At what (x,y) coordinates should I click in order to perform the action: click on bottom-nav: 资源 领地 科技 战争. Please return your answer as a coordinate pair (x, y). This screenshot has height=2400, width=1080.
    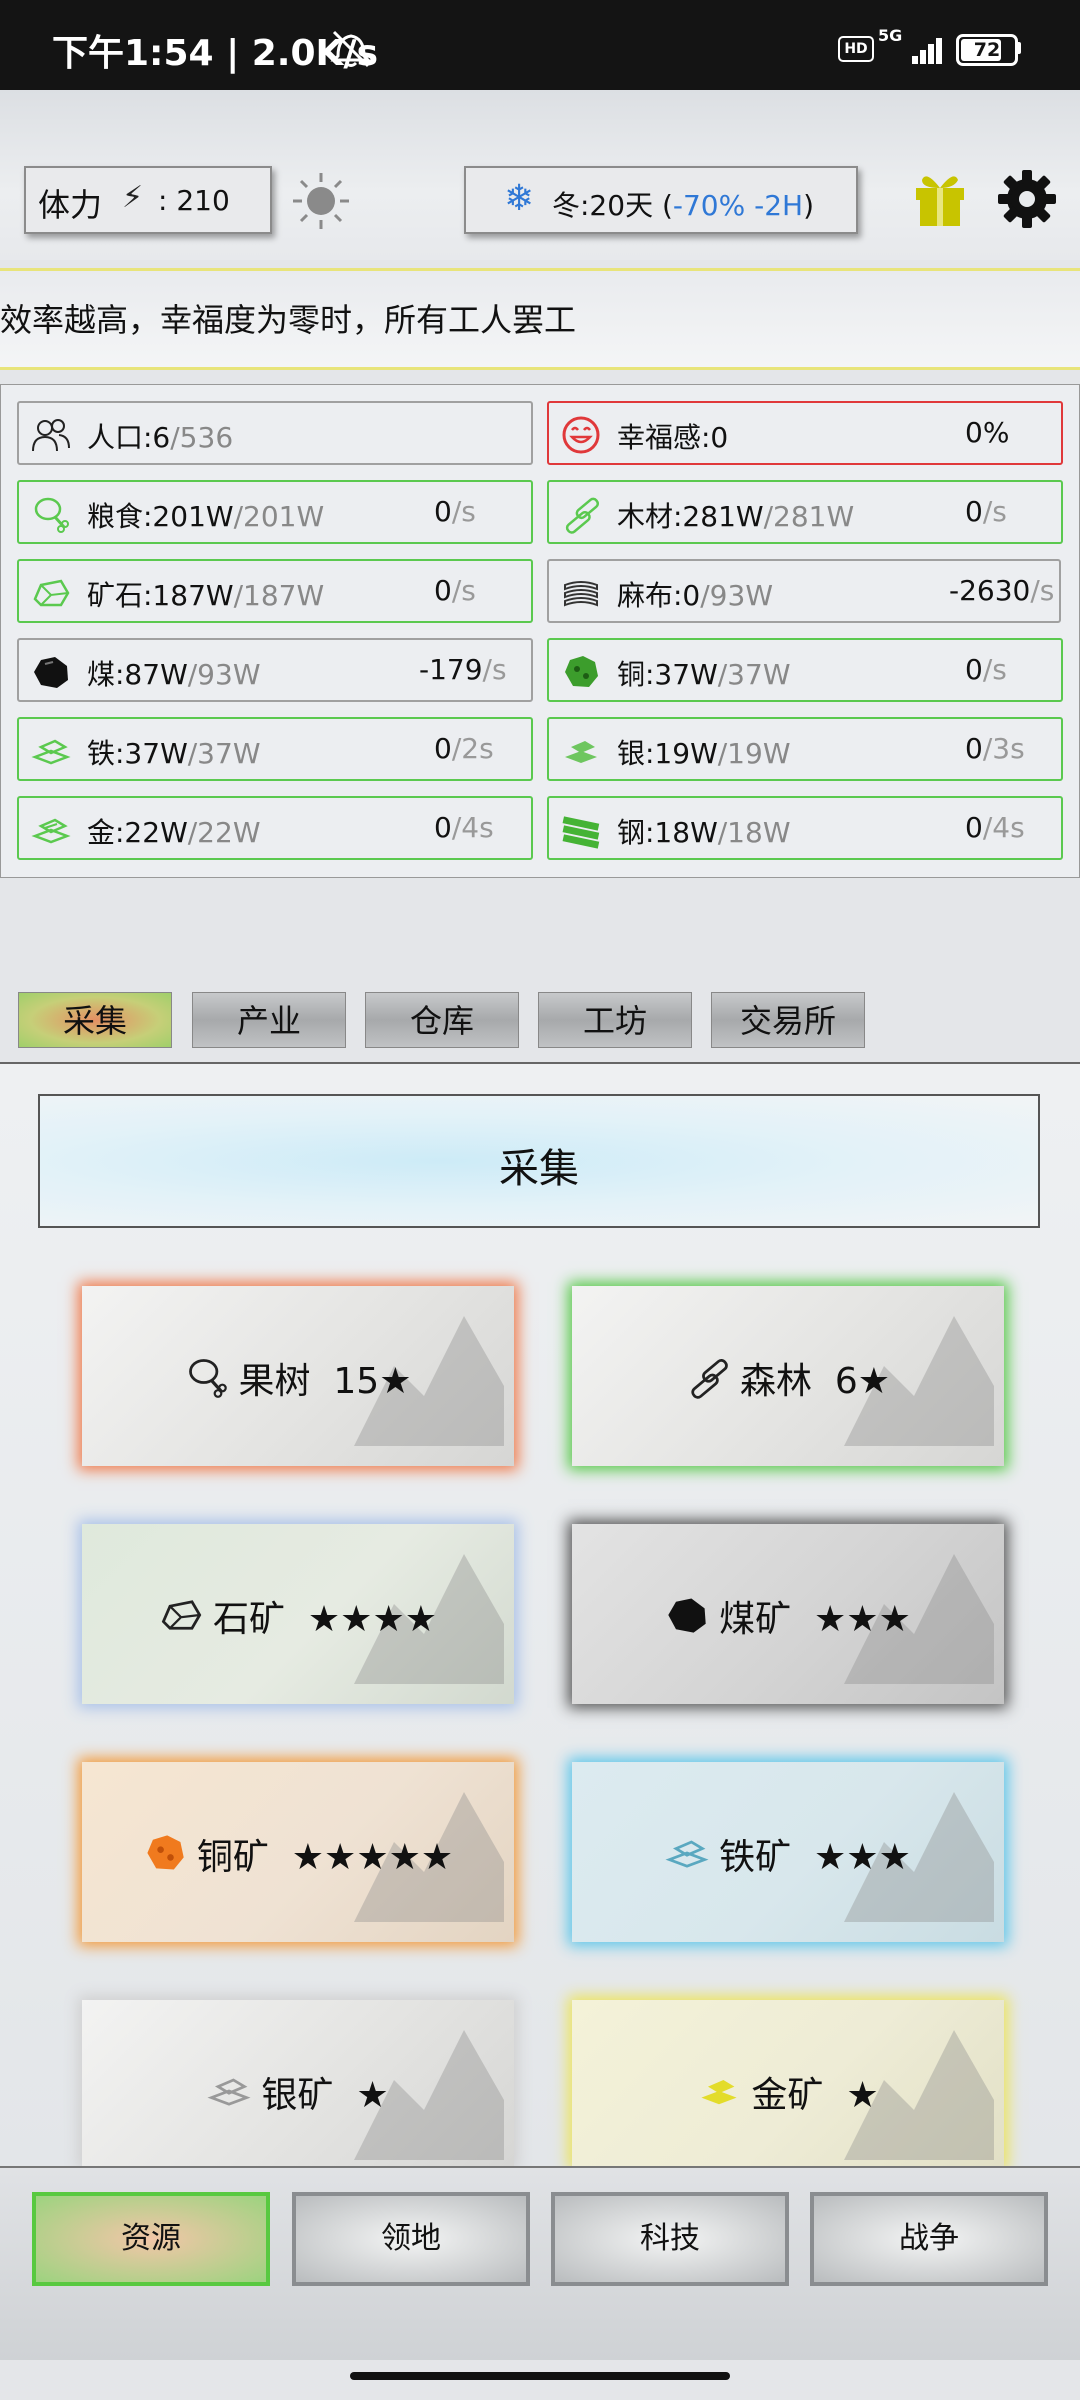
    Looking at the image, I should click on (540, 2263).